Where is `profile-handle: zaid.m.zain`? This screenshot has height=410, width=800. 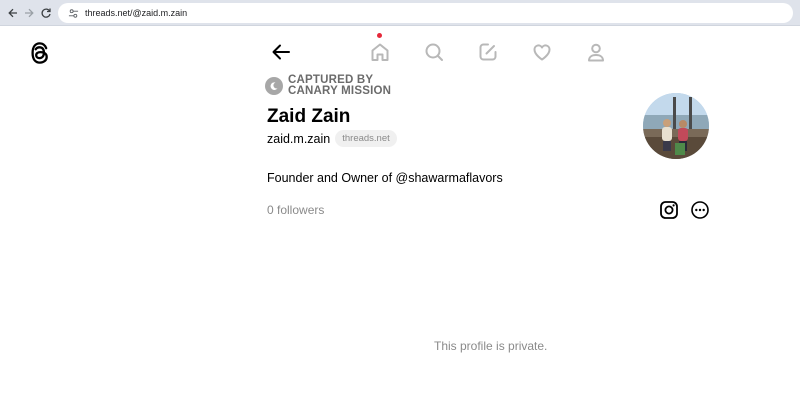 profile-handle: zaid.m.zain is located at coordinates (299, 138).